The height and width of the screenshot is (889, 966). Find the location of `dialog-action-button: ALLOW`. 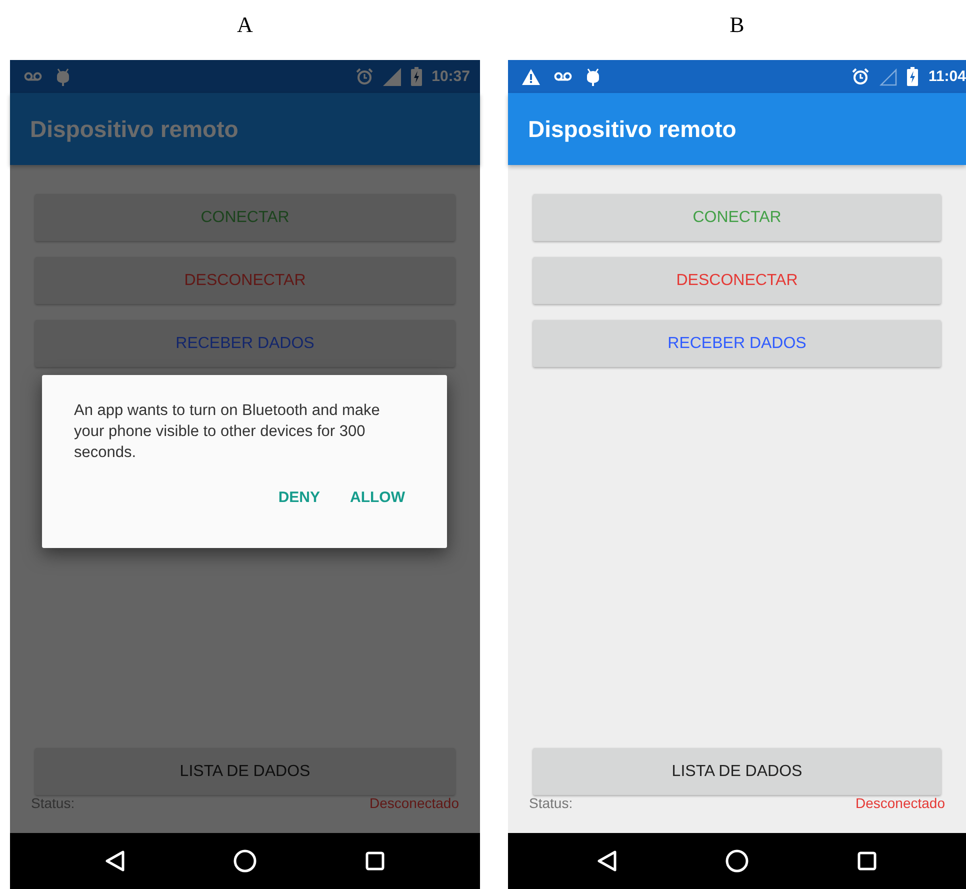

dialog-action-button: ALLOW is located at coordinates (377, 497).